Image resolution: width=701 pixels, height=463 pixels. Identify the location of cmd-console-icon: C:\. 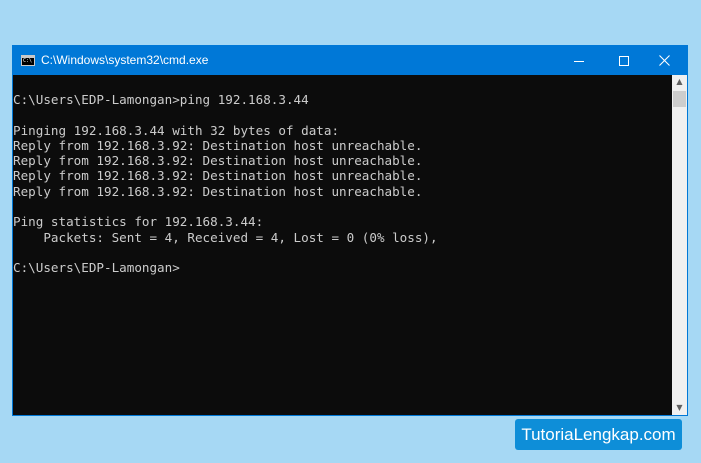
(28, 60).